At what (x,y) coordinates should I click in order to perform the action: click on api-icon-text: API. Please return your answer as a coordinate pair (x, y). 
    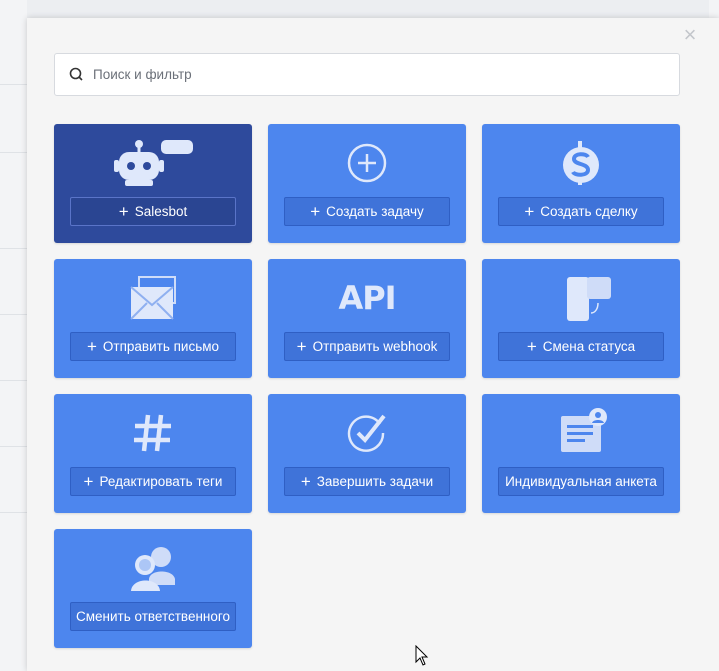
    Looking at the image, I should click on (367, 298).